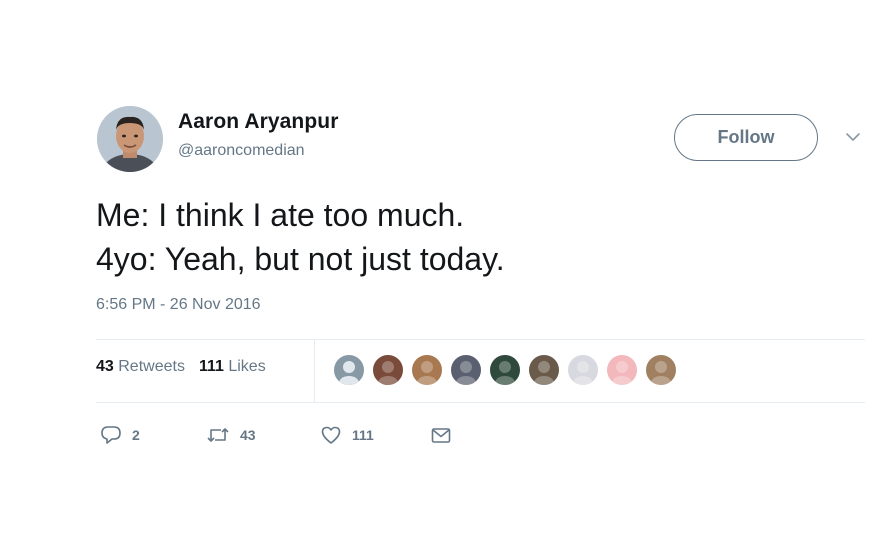 The height and width of the screenshot is (534, 890). I want to click on reply-button: 2, so click(153, 435).